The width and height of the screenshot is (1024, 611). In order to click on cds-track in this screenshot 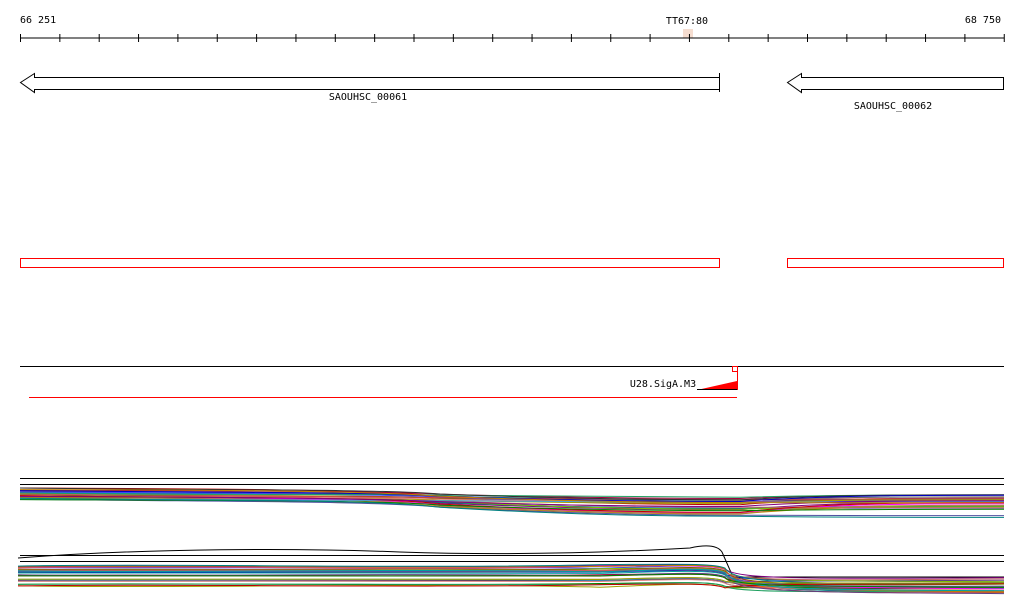, I will do `click(512, 263)`.